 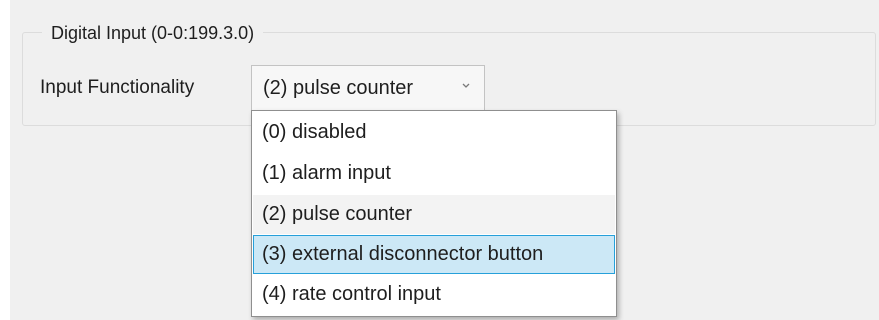 I want to click on dropdown-option-external-disconnector-button: (3) external disconnector button, so click(x=434, y=254).